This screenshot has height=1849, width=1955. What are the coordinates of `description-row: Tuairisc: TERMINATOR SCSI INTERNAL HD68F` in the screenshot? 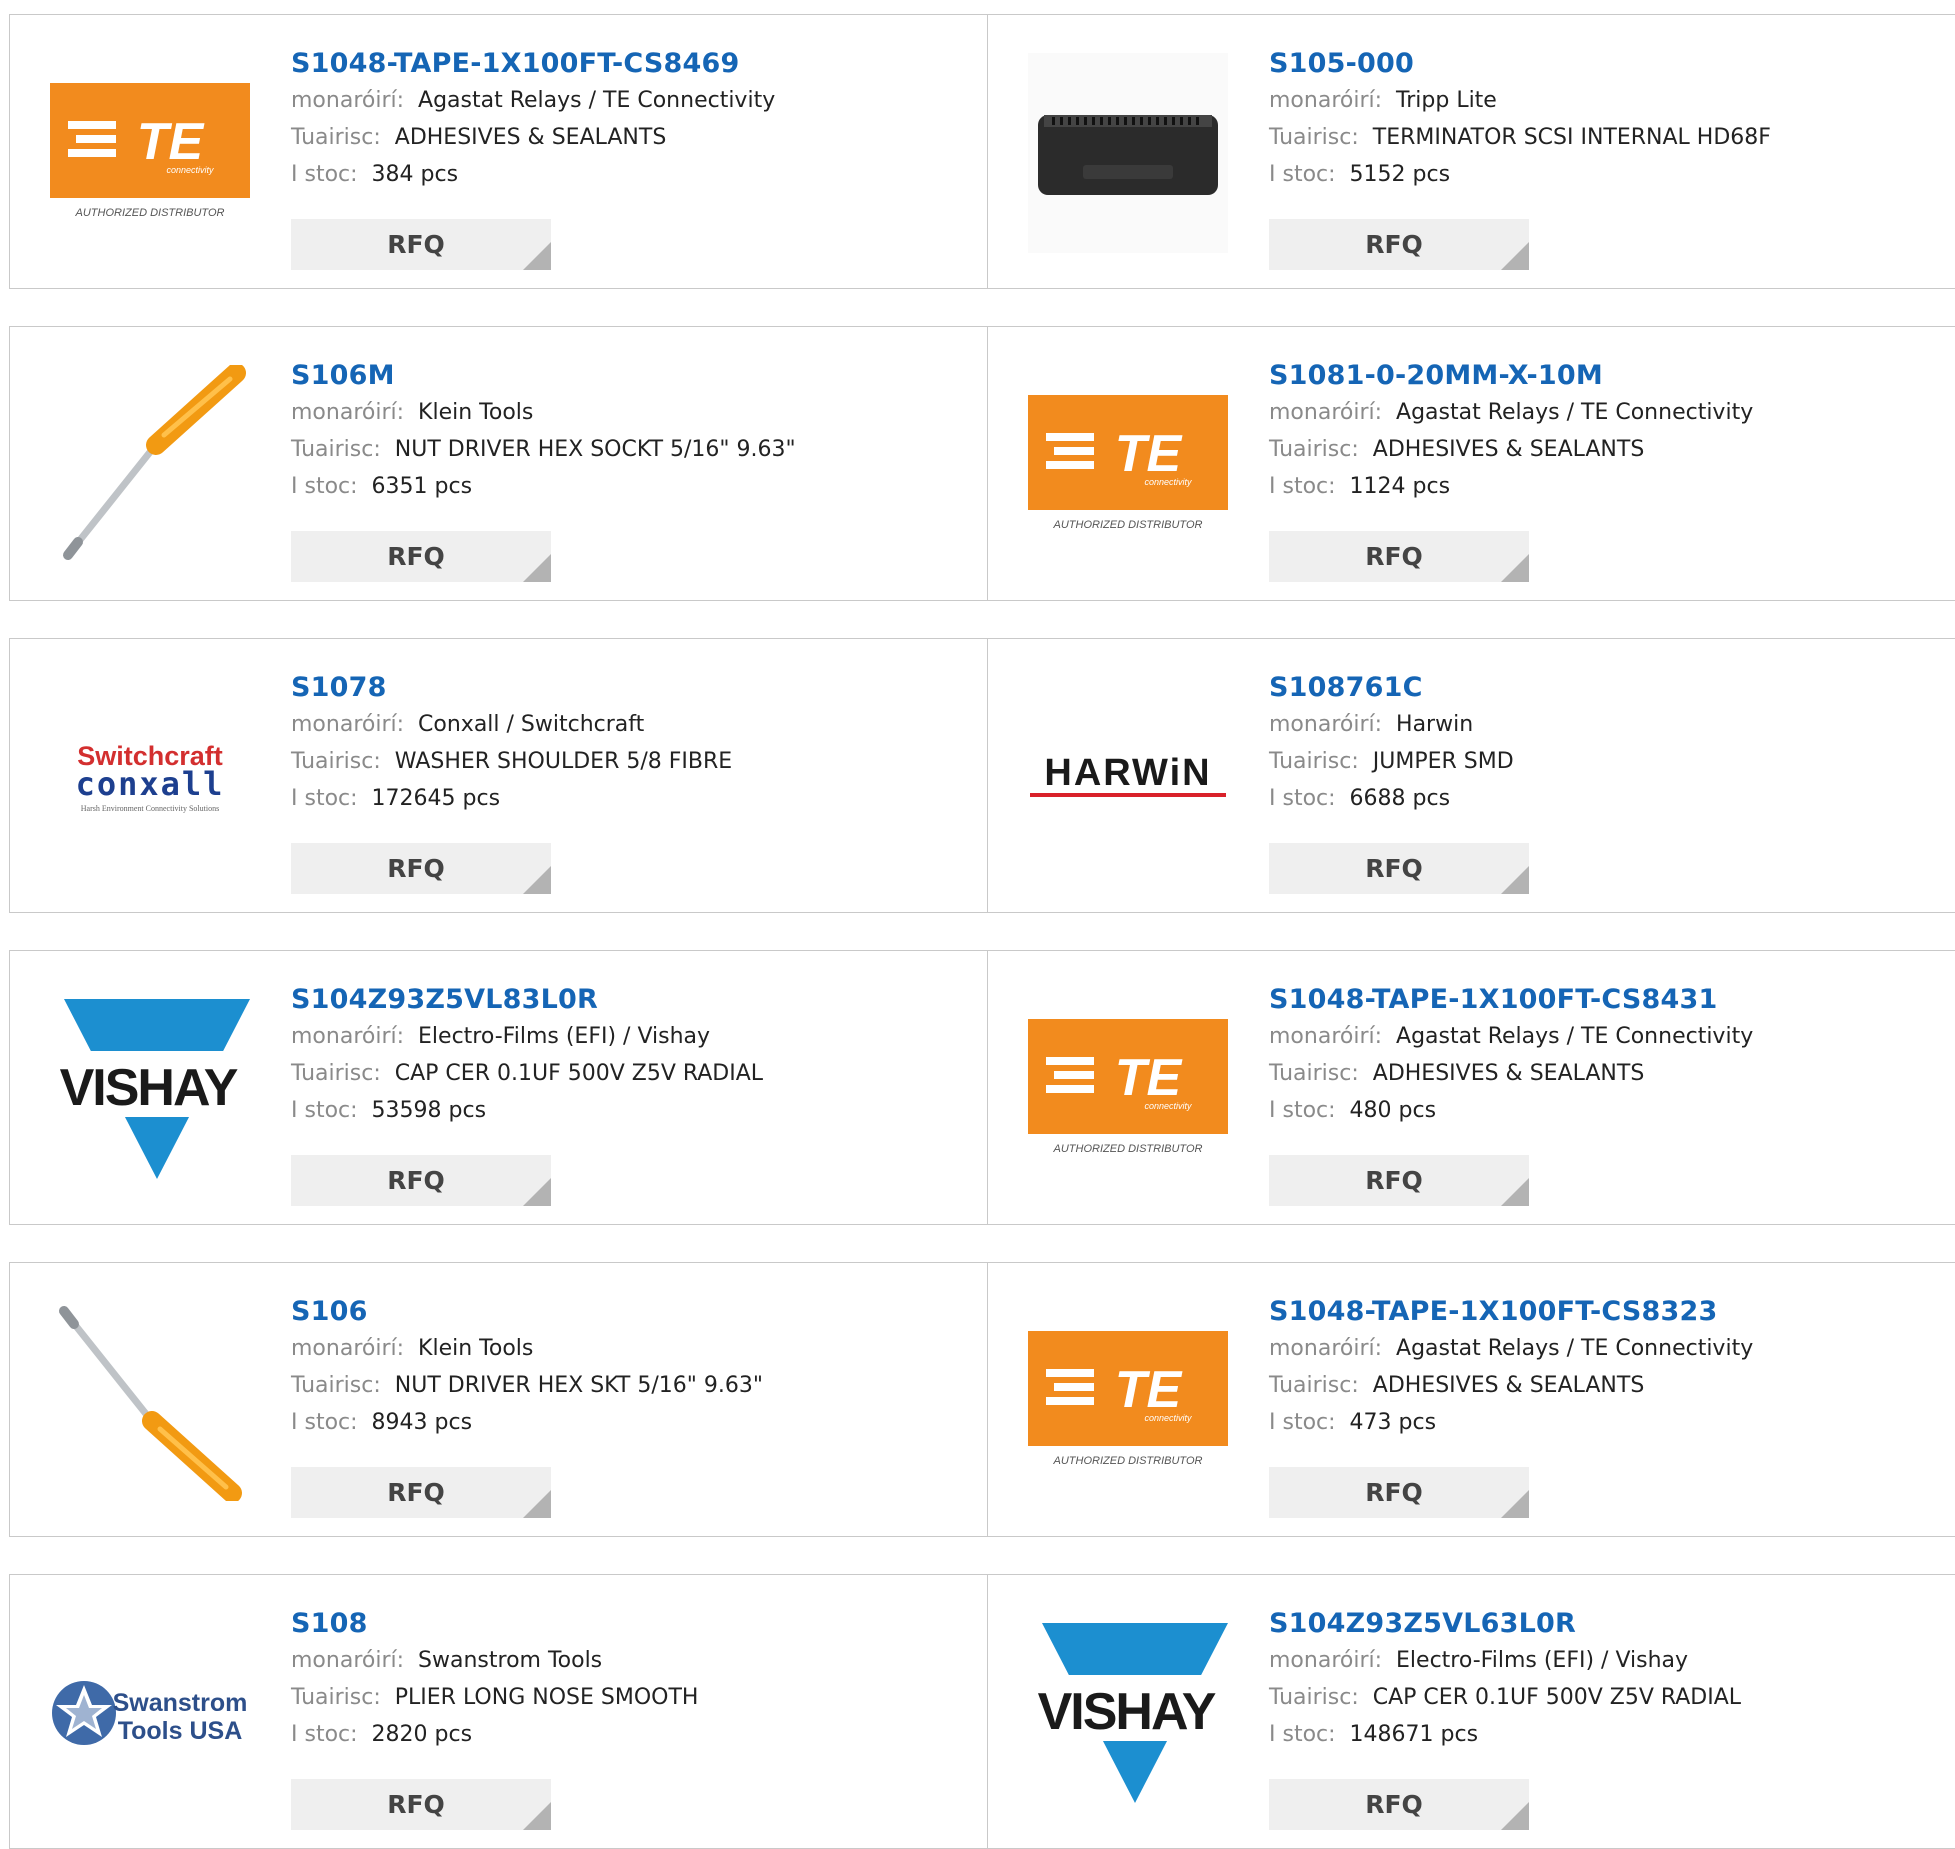 It's located at (1612, 137).